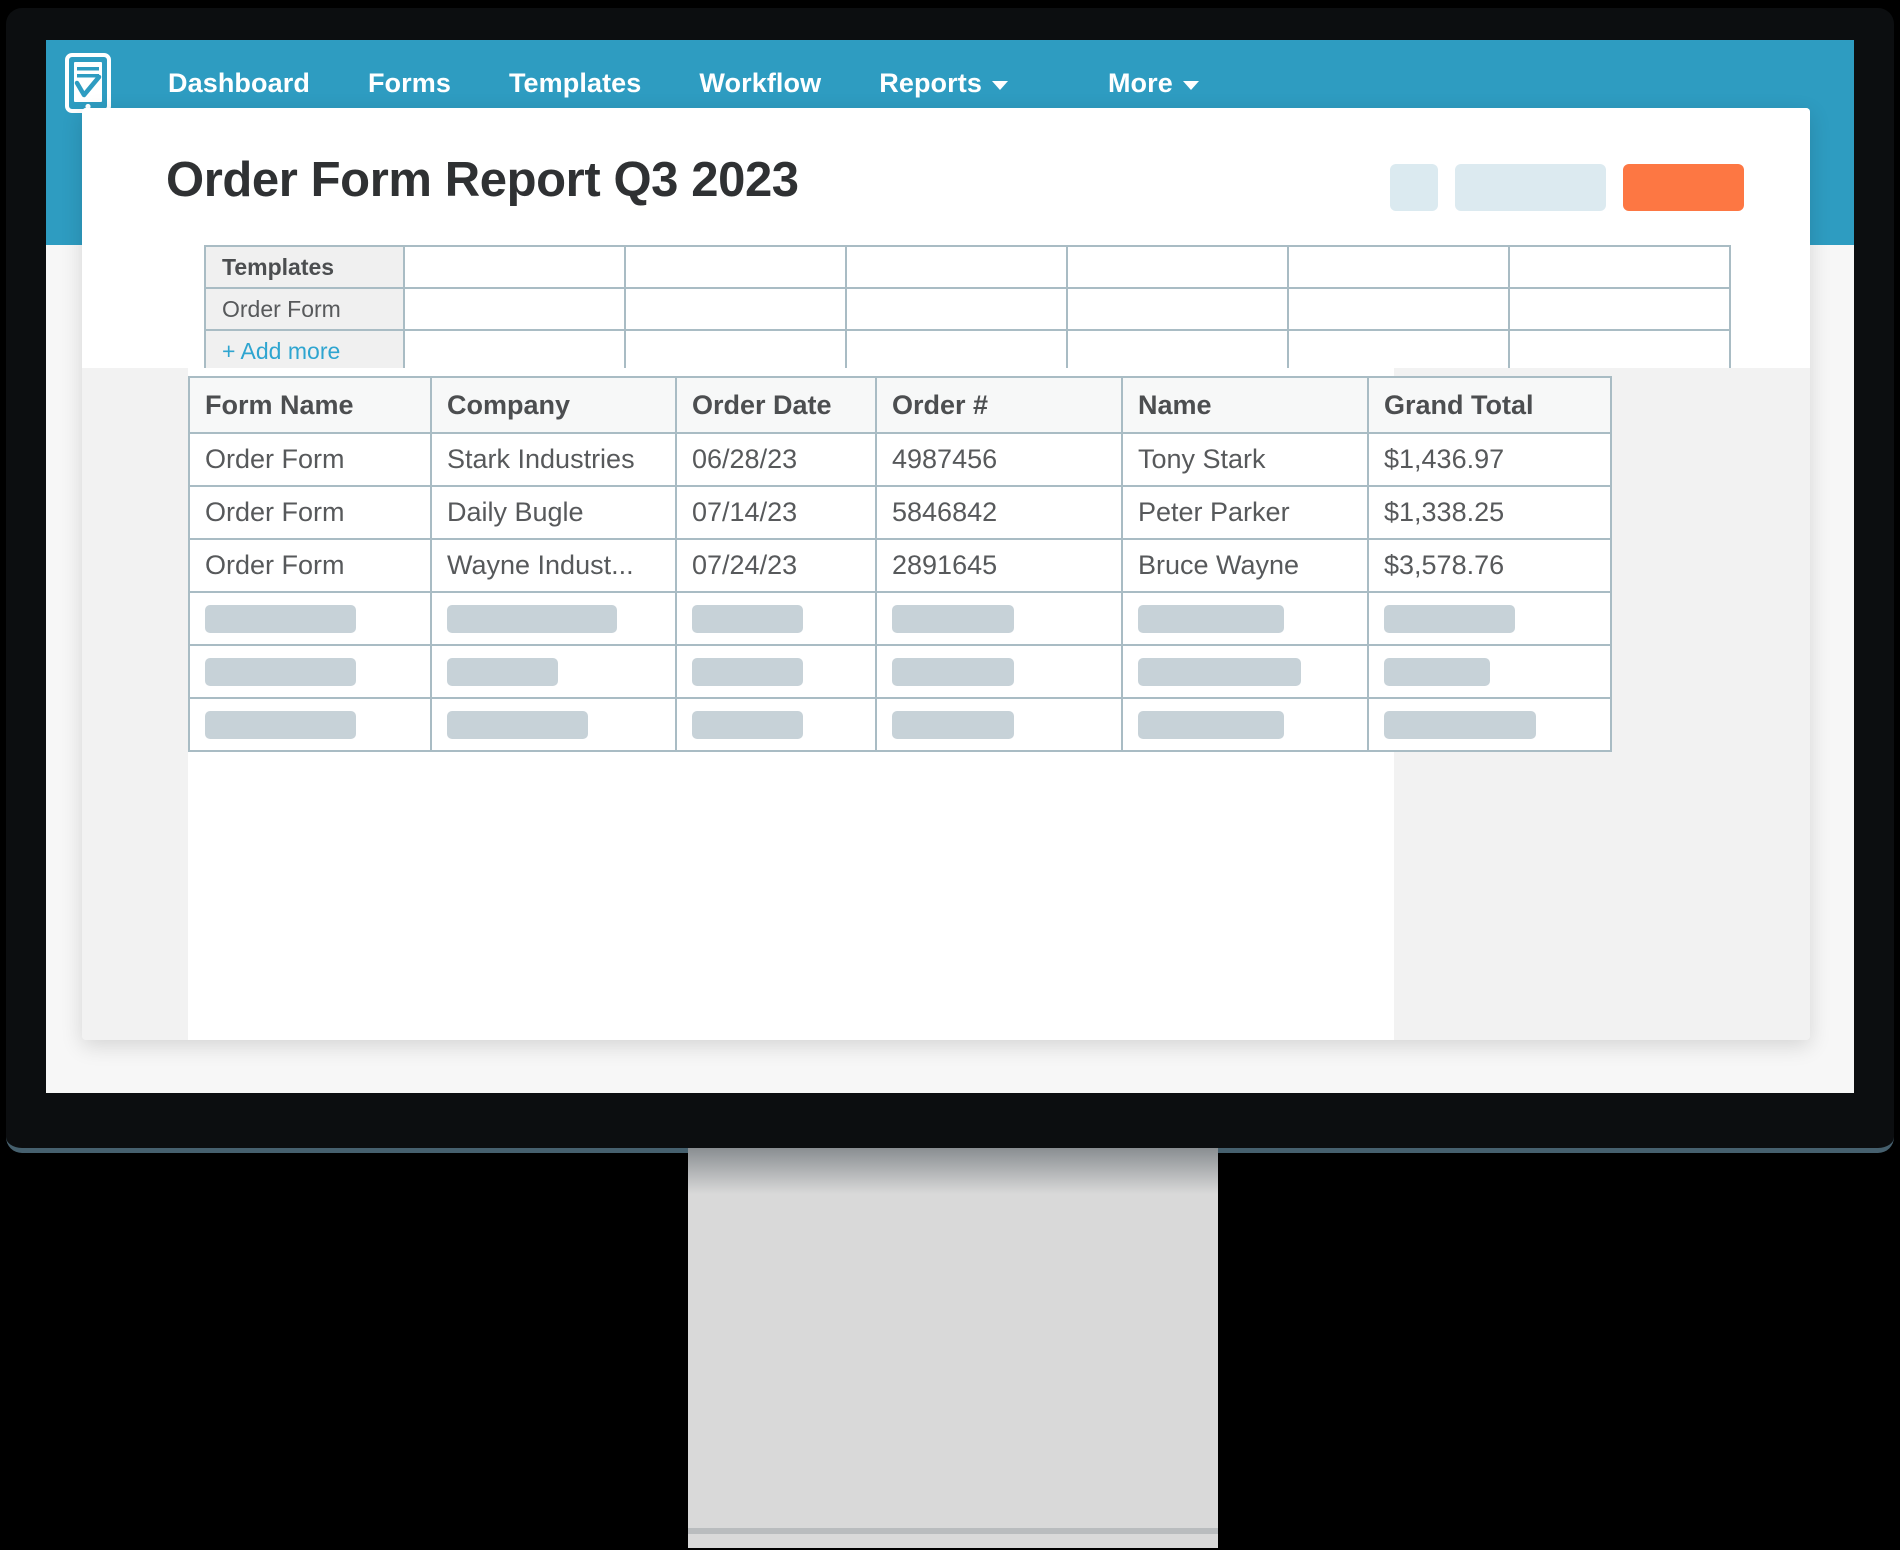  I want to click on cell-order-date: 07/24/23, so click(776, 565).